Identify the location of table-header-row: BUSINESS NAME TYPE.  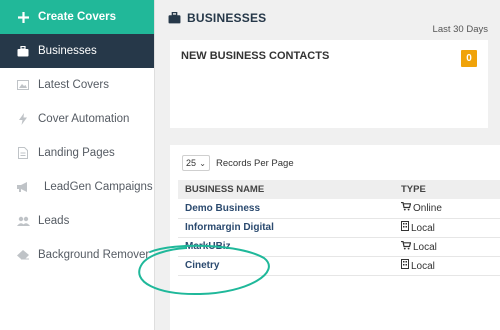
(339, 189).